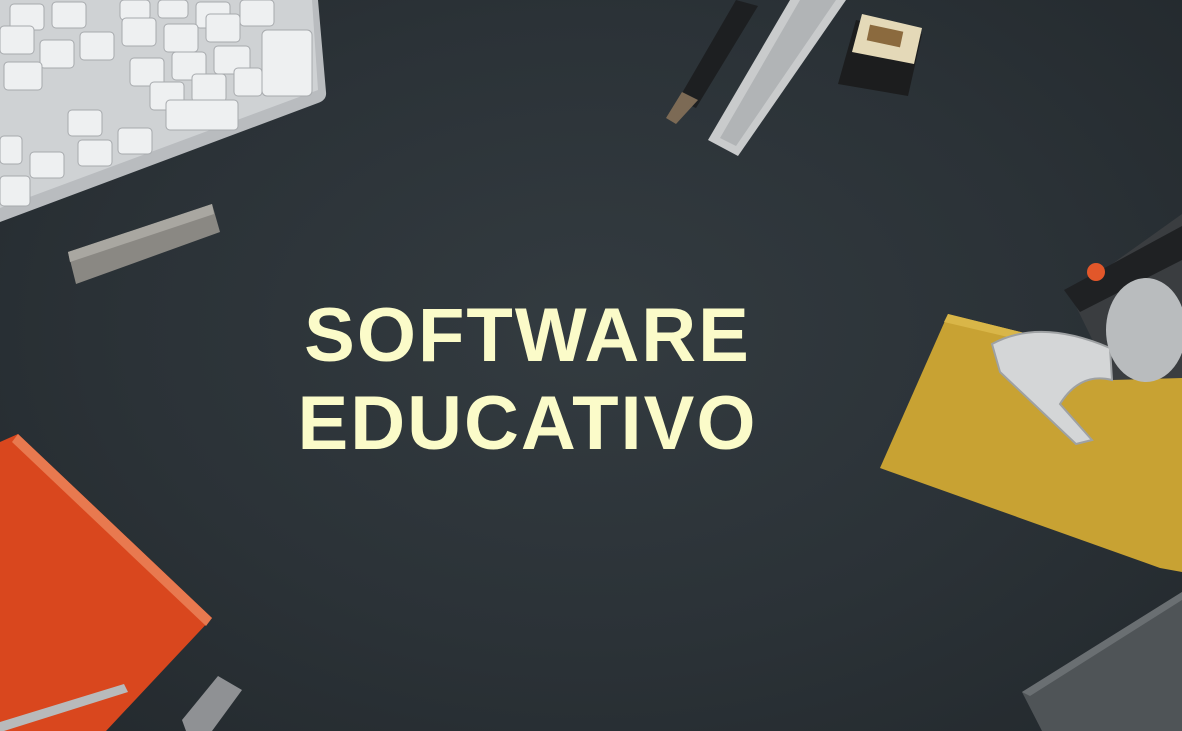 The image size is (1182, 731). What do you see at coordinates (527, 335) in the screenshot?
I see `headline-line-1: SOFTWARE` at bounding box center [527, 335].